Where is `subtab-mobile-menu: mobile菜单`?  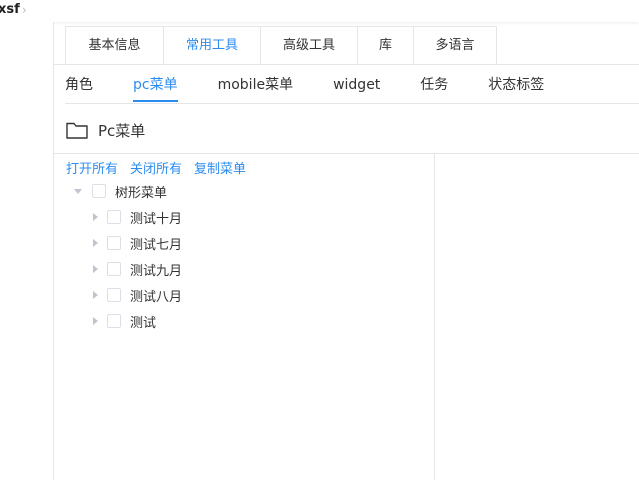 subtab-mobile-menu: mobile菜单 is located at coordinates (255, 87).